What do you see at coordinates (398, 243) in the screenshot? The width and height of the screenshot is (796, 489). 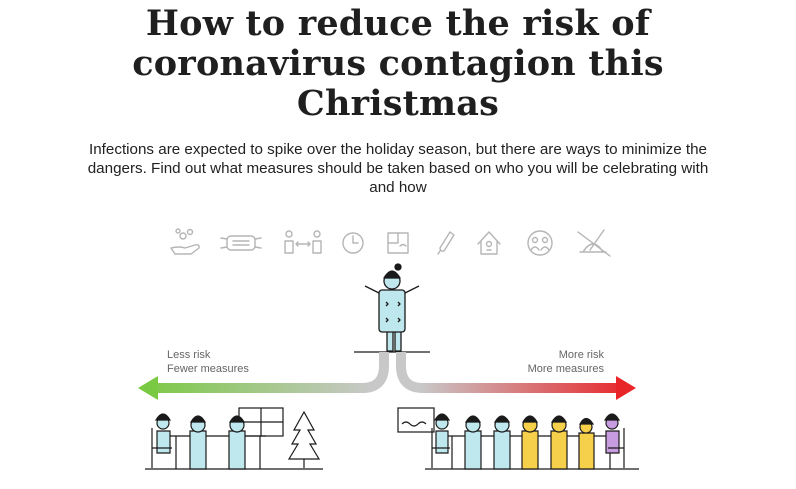 I see `window-ventilation-icon` at bounding box center [398, 243].